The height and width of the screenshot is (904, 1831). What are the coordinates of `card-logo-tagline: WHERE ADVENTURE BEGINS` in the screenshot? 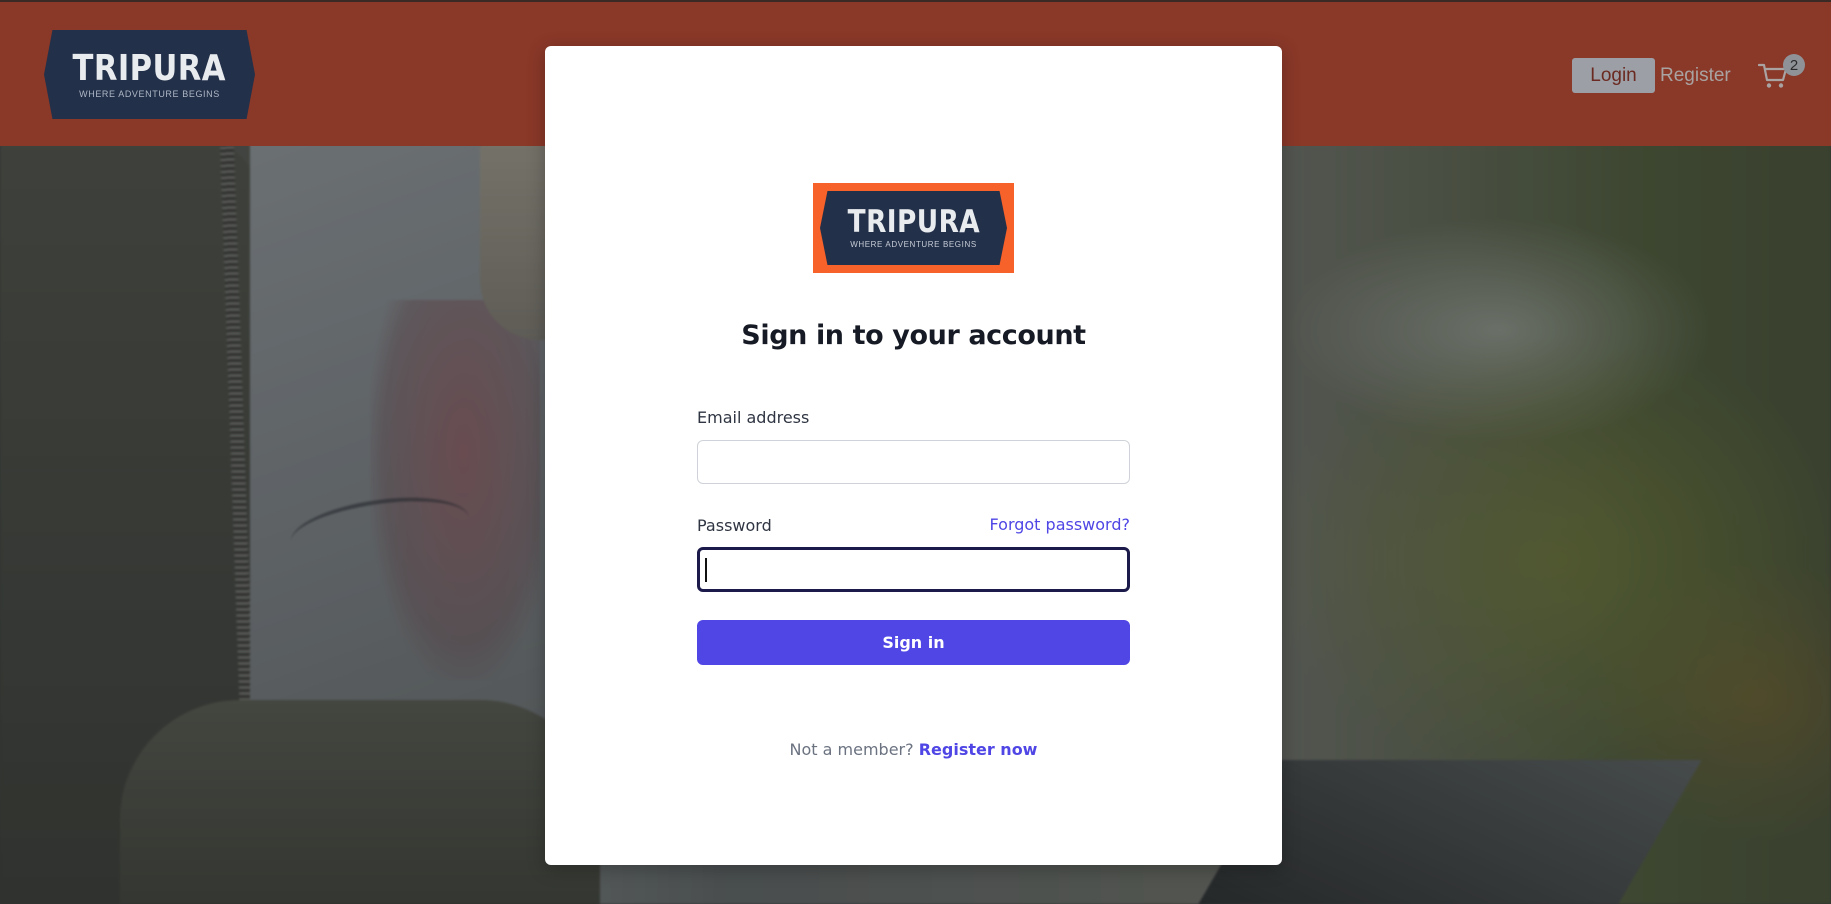 It's located at (913, 244).